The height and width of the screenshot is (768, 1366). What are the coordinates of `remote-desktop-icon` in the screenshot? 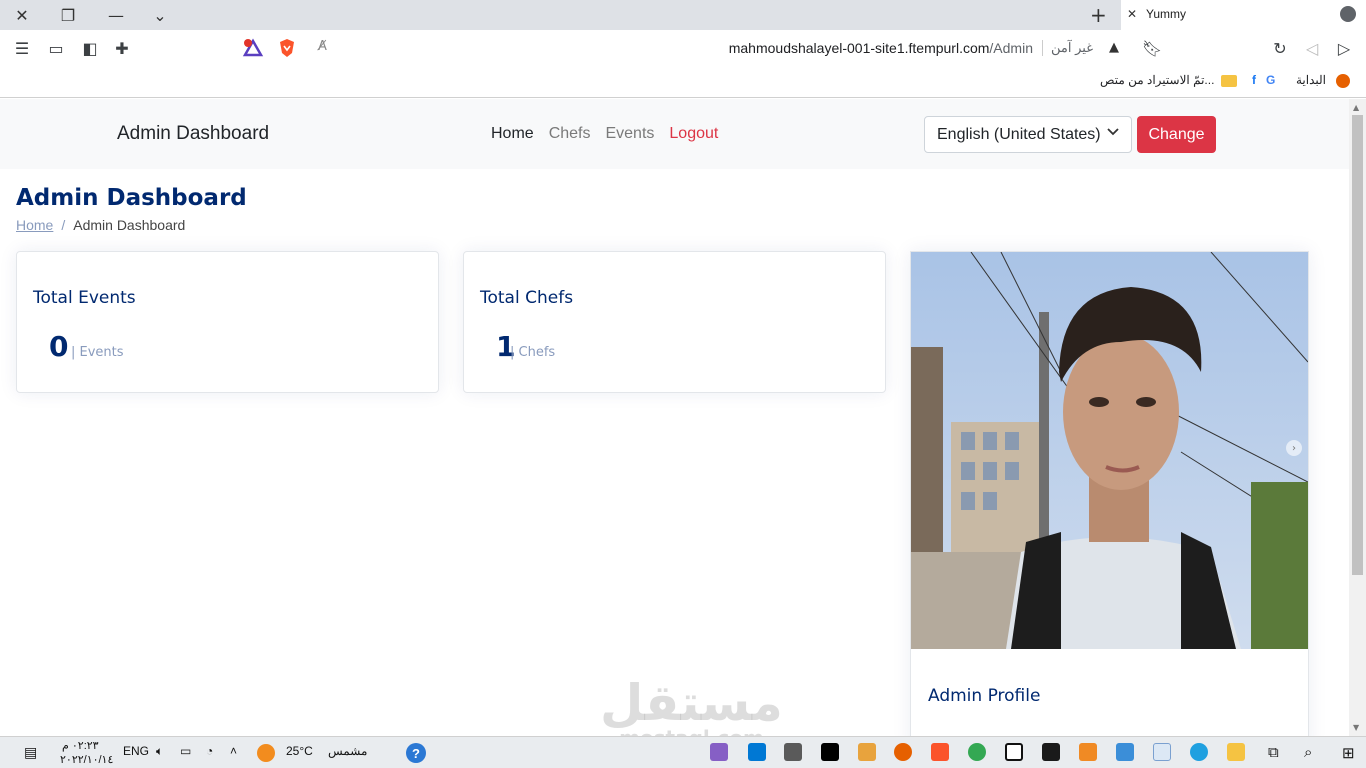 It's located at (1125, 752).